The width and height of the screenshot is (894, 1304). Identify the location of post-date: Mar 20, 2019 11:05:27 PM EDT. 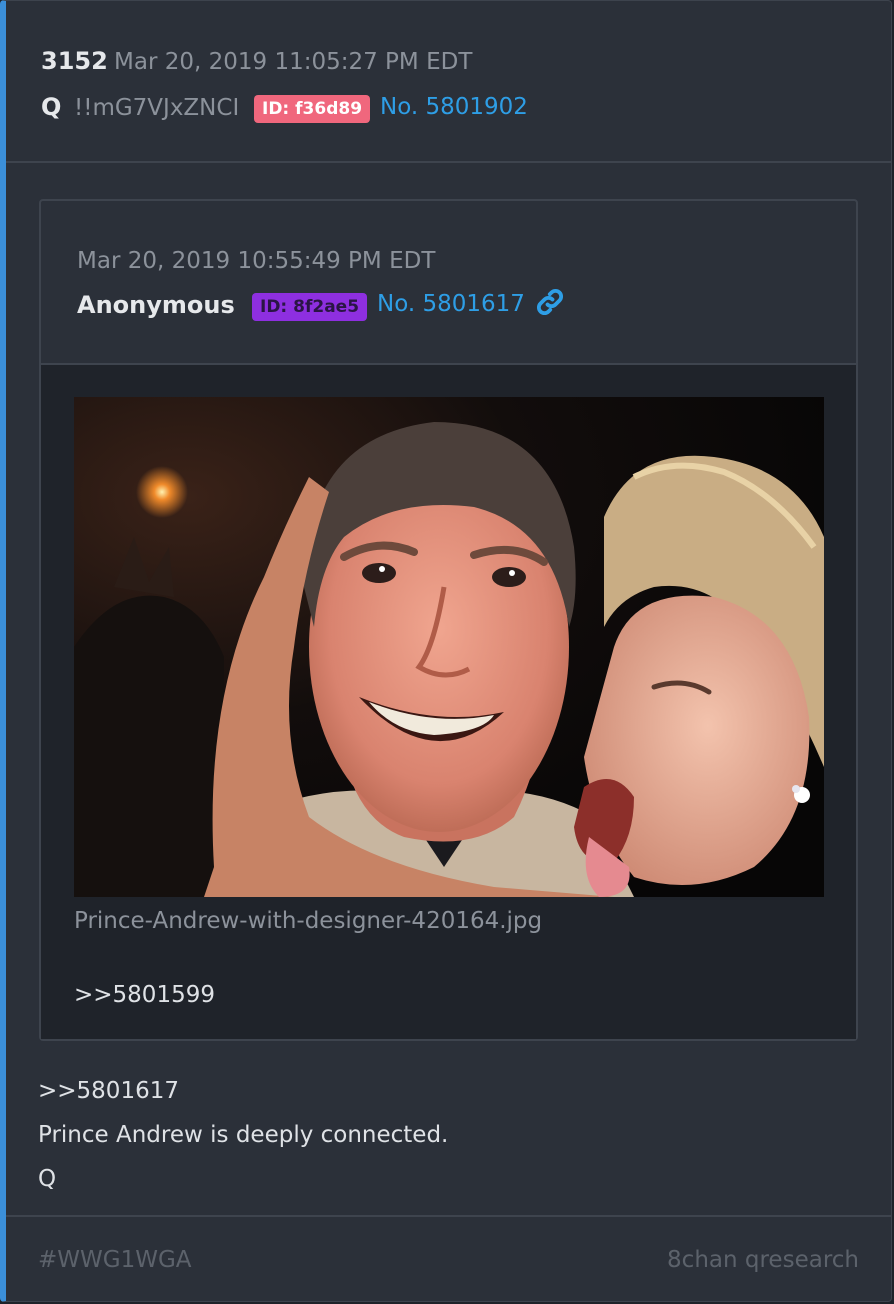
(293, 62).